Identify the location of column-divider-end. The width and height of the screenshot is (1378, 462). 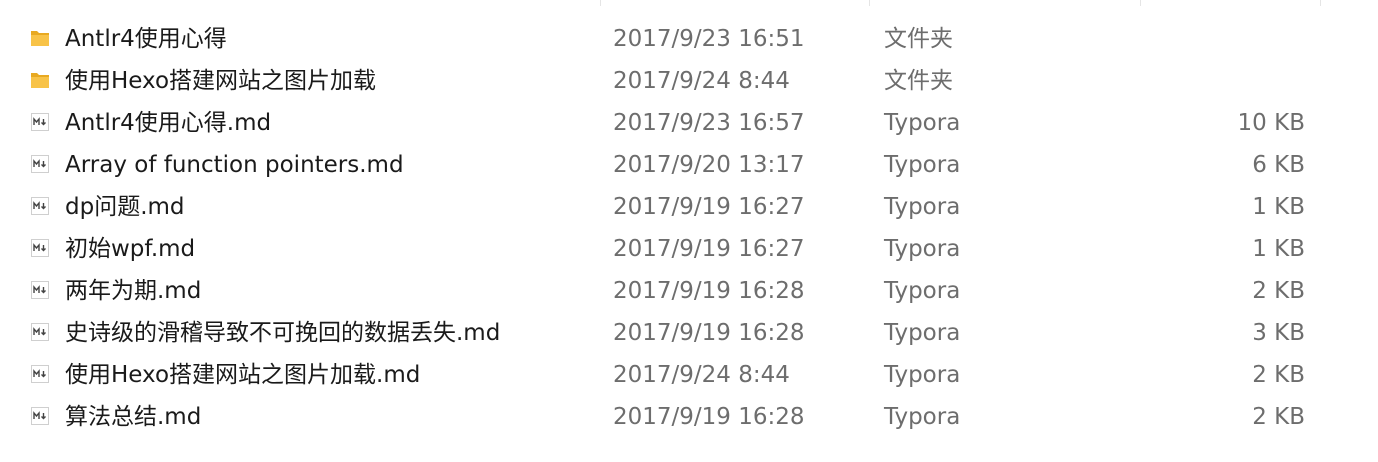
(1320, 3).